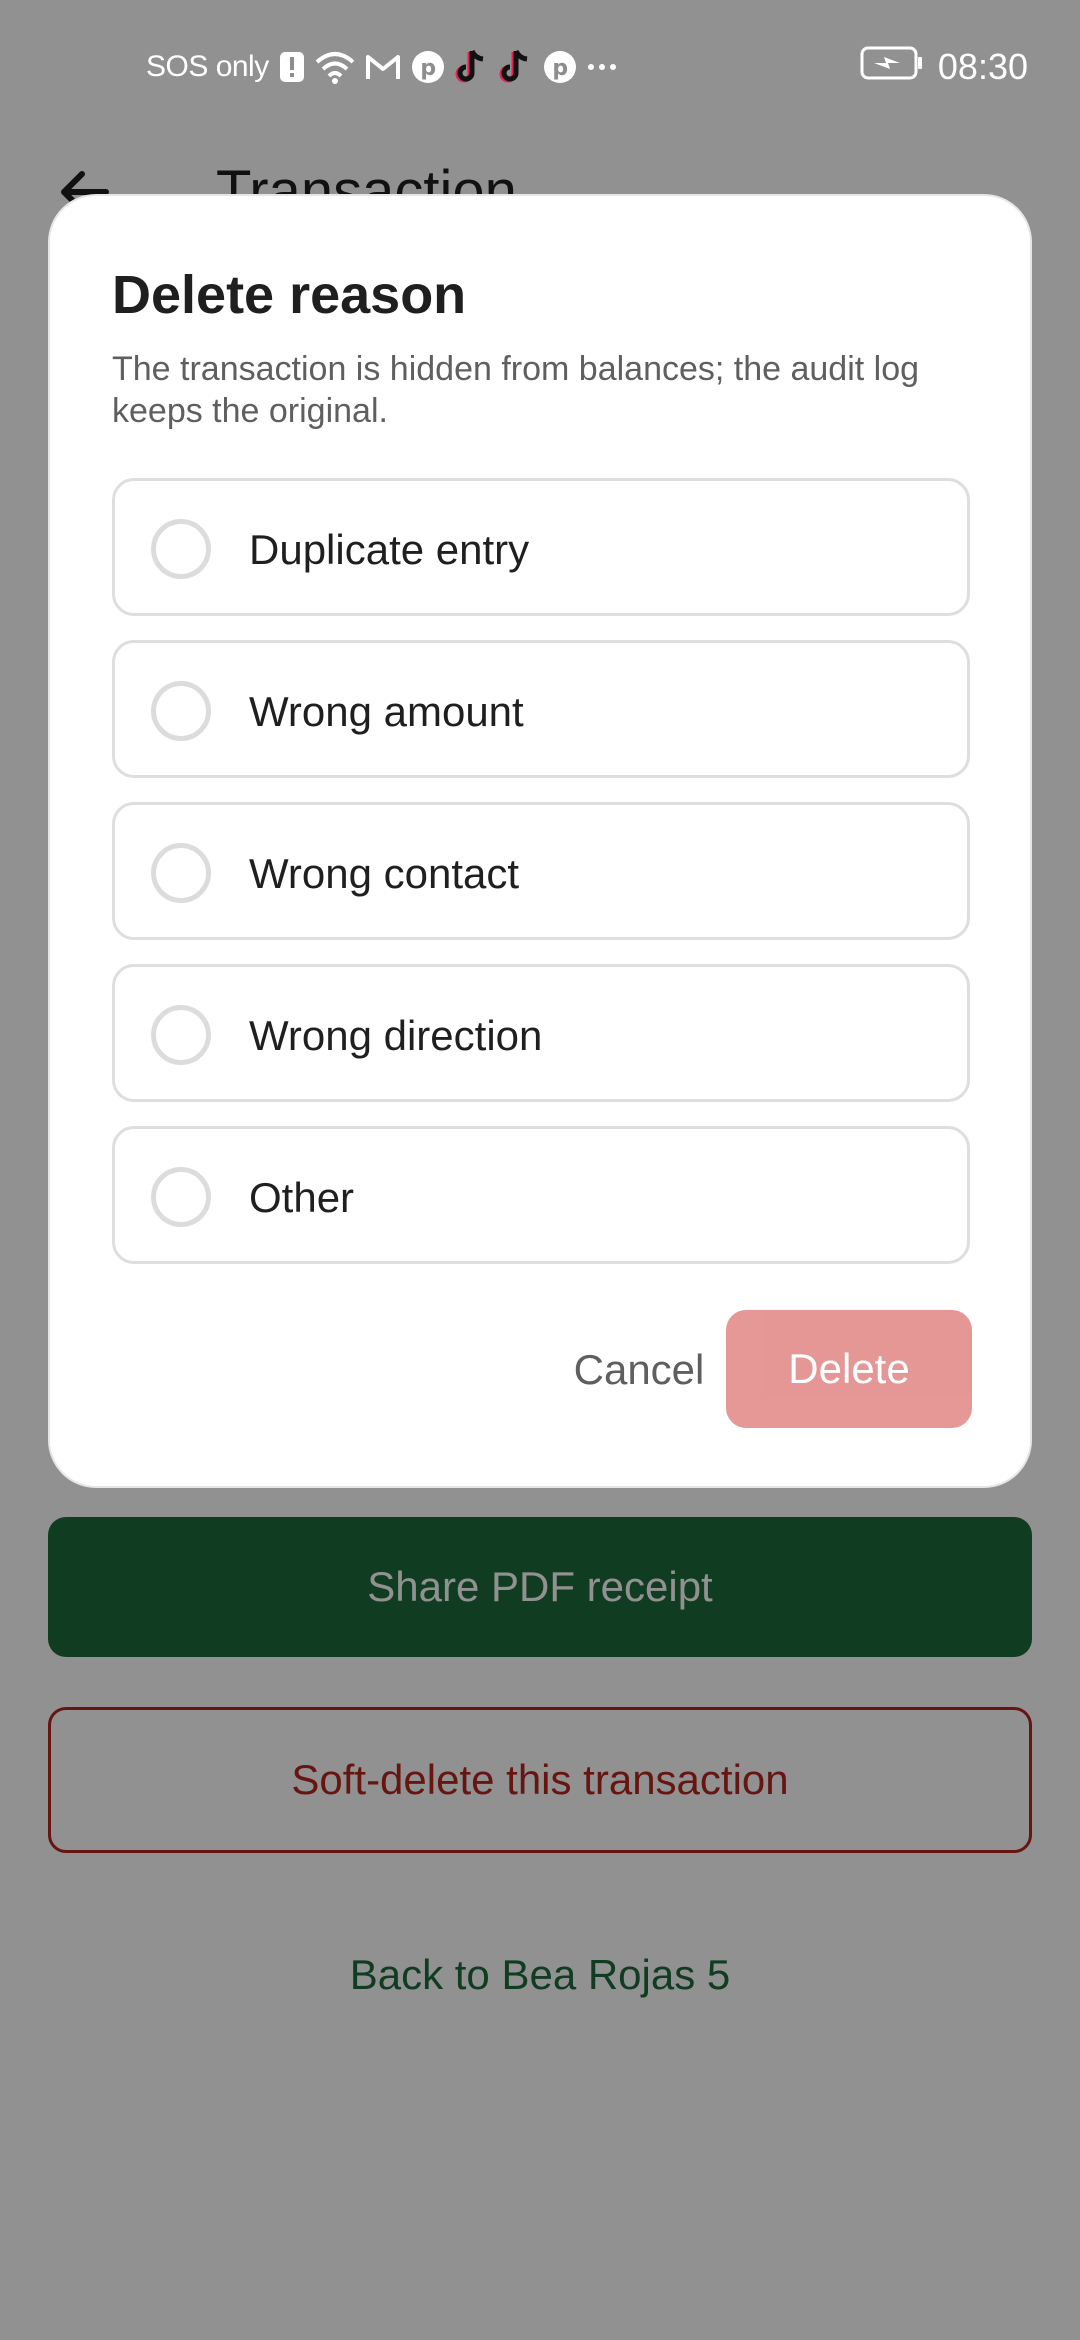 The height and width of the screenshot is (2340, 1080). What do you see at coordinates (384, 873) in the screenshot?
I see `option-label: Wrong contact` at bounding box center [384, 873].